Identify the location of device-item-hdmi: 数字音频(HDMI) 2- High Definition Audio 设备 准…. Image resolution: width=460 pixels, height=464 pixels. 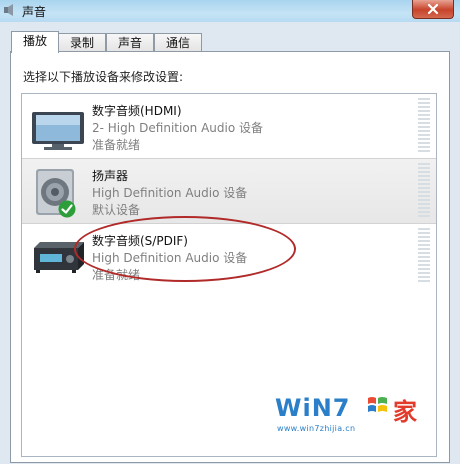
(229, 126).